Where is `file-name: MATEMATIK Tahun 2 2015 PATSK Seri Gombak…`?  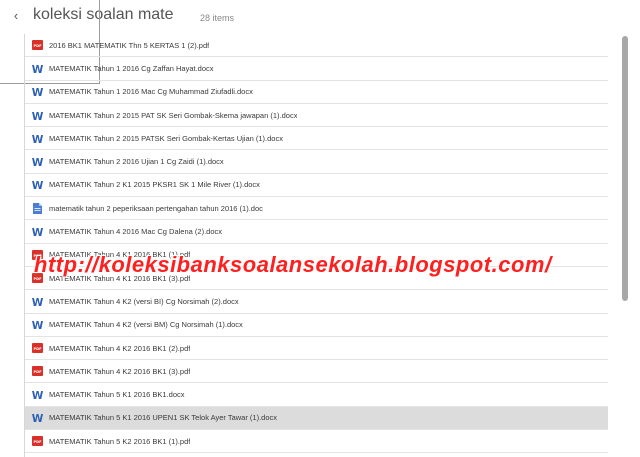 file-name: MATEMATIK Tahun 2 2015 PATSK Seri Gombak… is located at coordinates (166, 138).